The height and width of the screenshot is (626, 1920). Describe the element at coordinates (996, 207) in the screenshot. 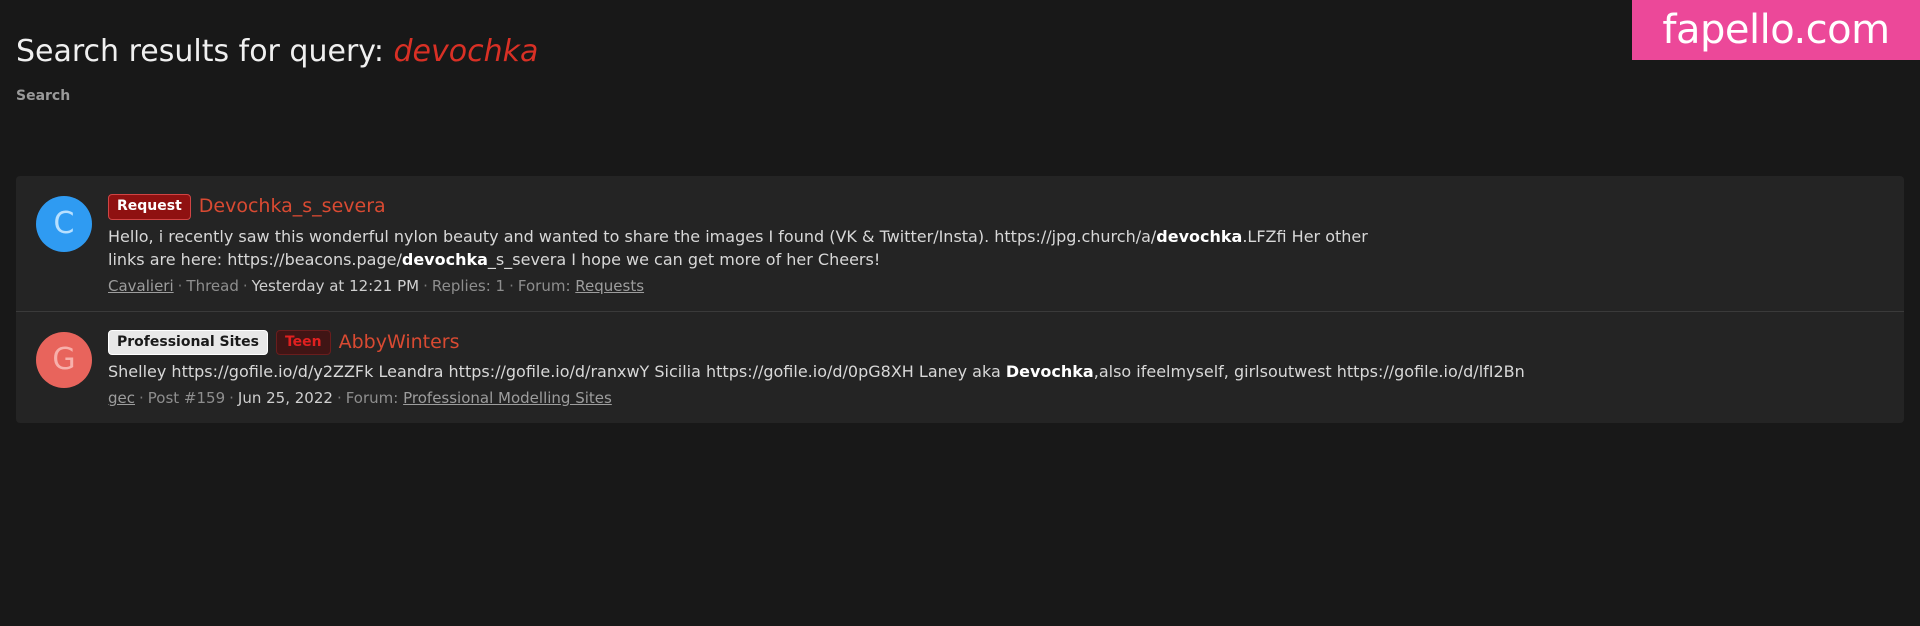

I see `result-header: Request Devochka_s_severa` at that location.